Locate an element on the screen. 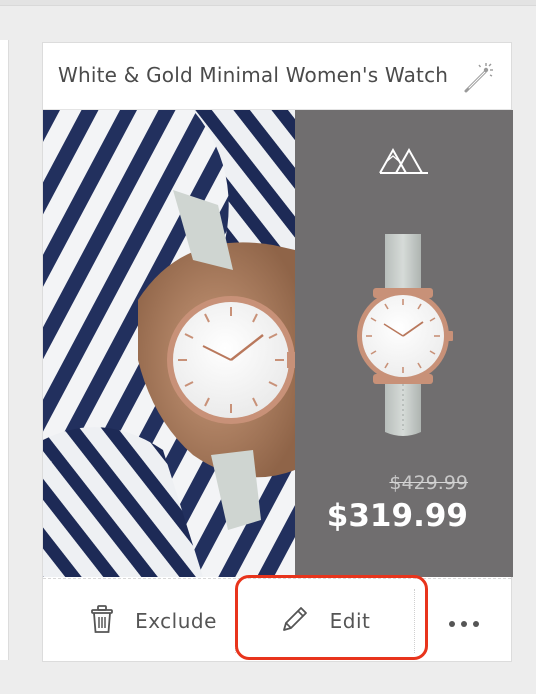 Image resolution: width=536 pixels, height=694 pixels. top-strip is located at coordinates (268, 3).